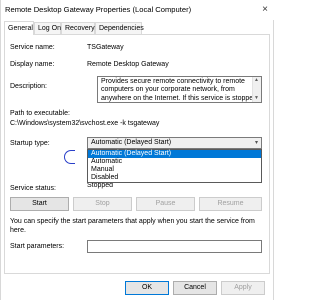  What do you see at coordinates (100, 185) in the screenshot?
I see `service-status-value: Stopped` at bounding box center [100, 185].